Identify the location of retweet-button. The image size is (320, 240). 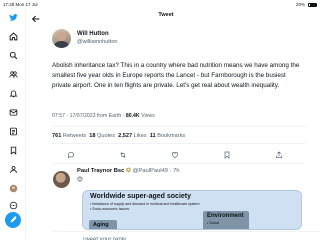
(123, 155).